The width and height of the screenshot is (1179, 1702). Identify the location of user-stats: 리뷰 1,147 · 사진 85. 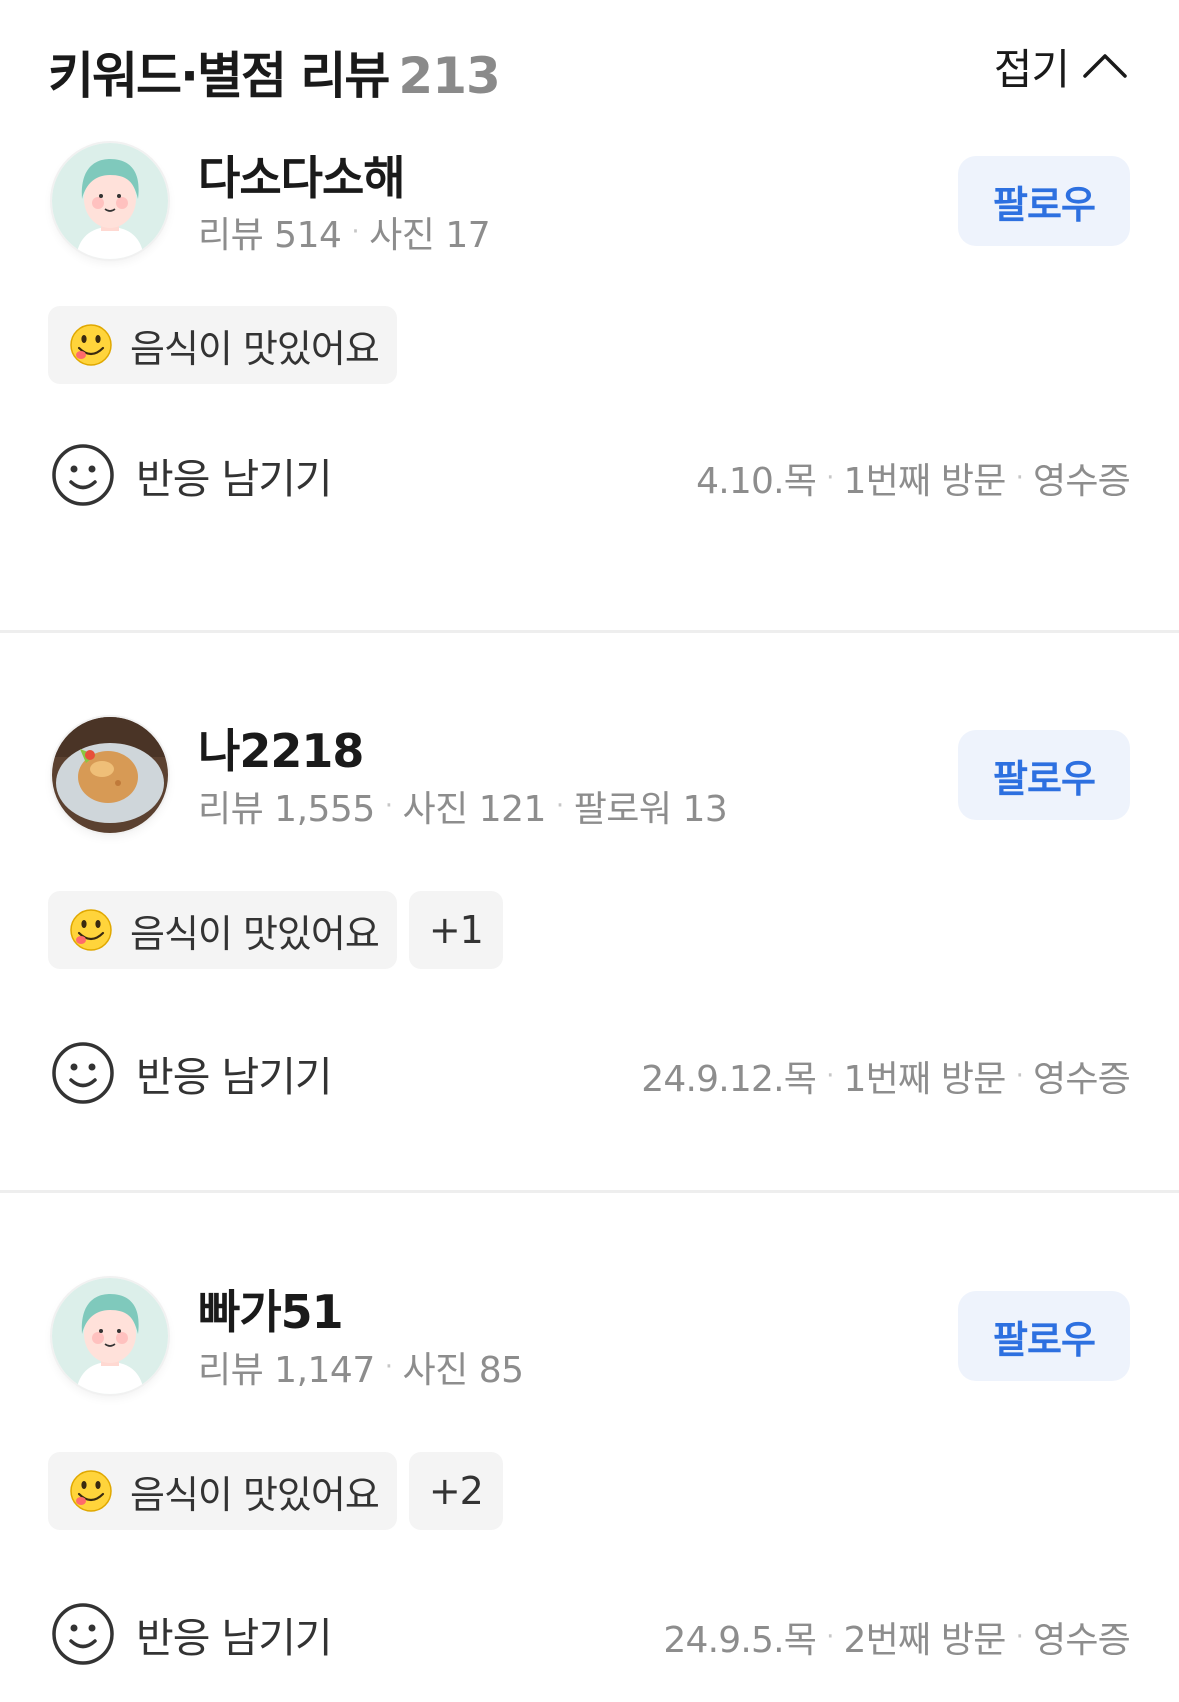
(361, 1367).